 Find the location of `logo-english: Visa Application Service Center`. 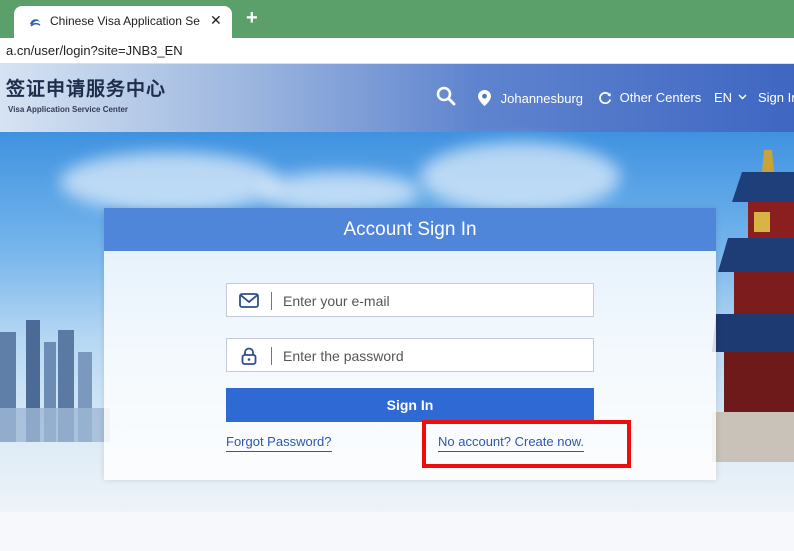

logo-english: Visa Application Service Center is located at coordinates (68, 109).